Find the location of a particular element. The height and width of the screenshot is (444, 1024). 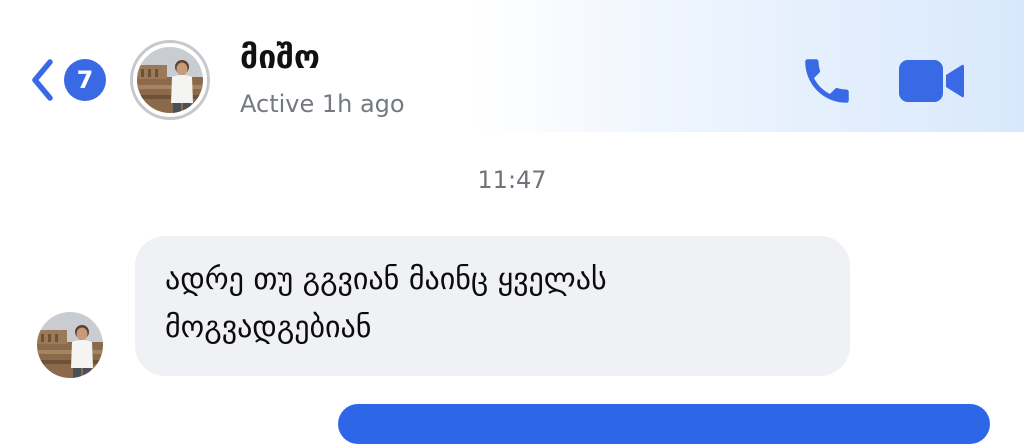

back-button: 7 is located at coordinates (68, 80).